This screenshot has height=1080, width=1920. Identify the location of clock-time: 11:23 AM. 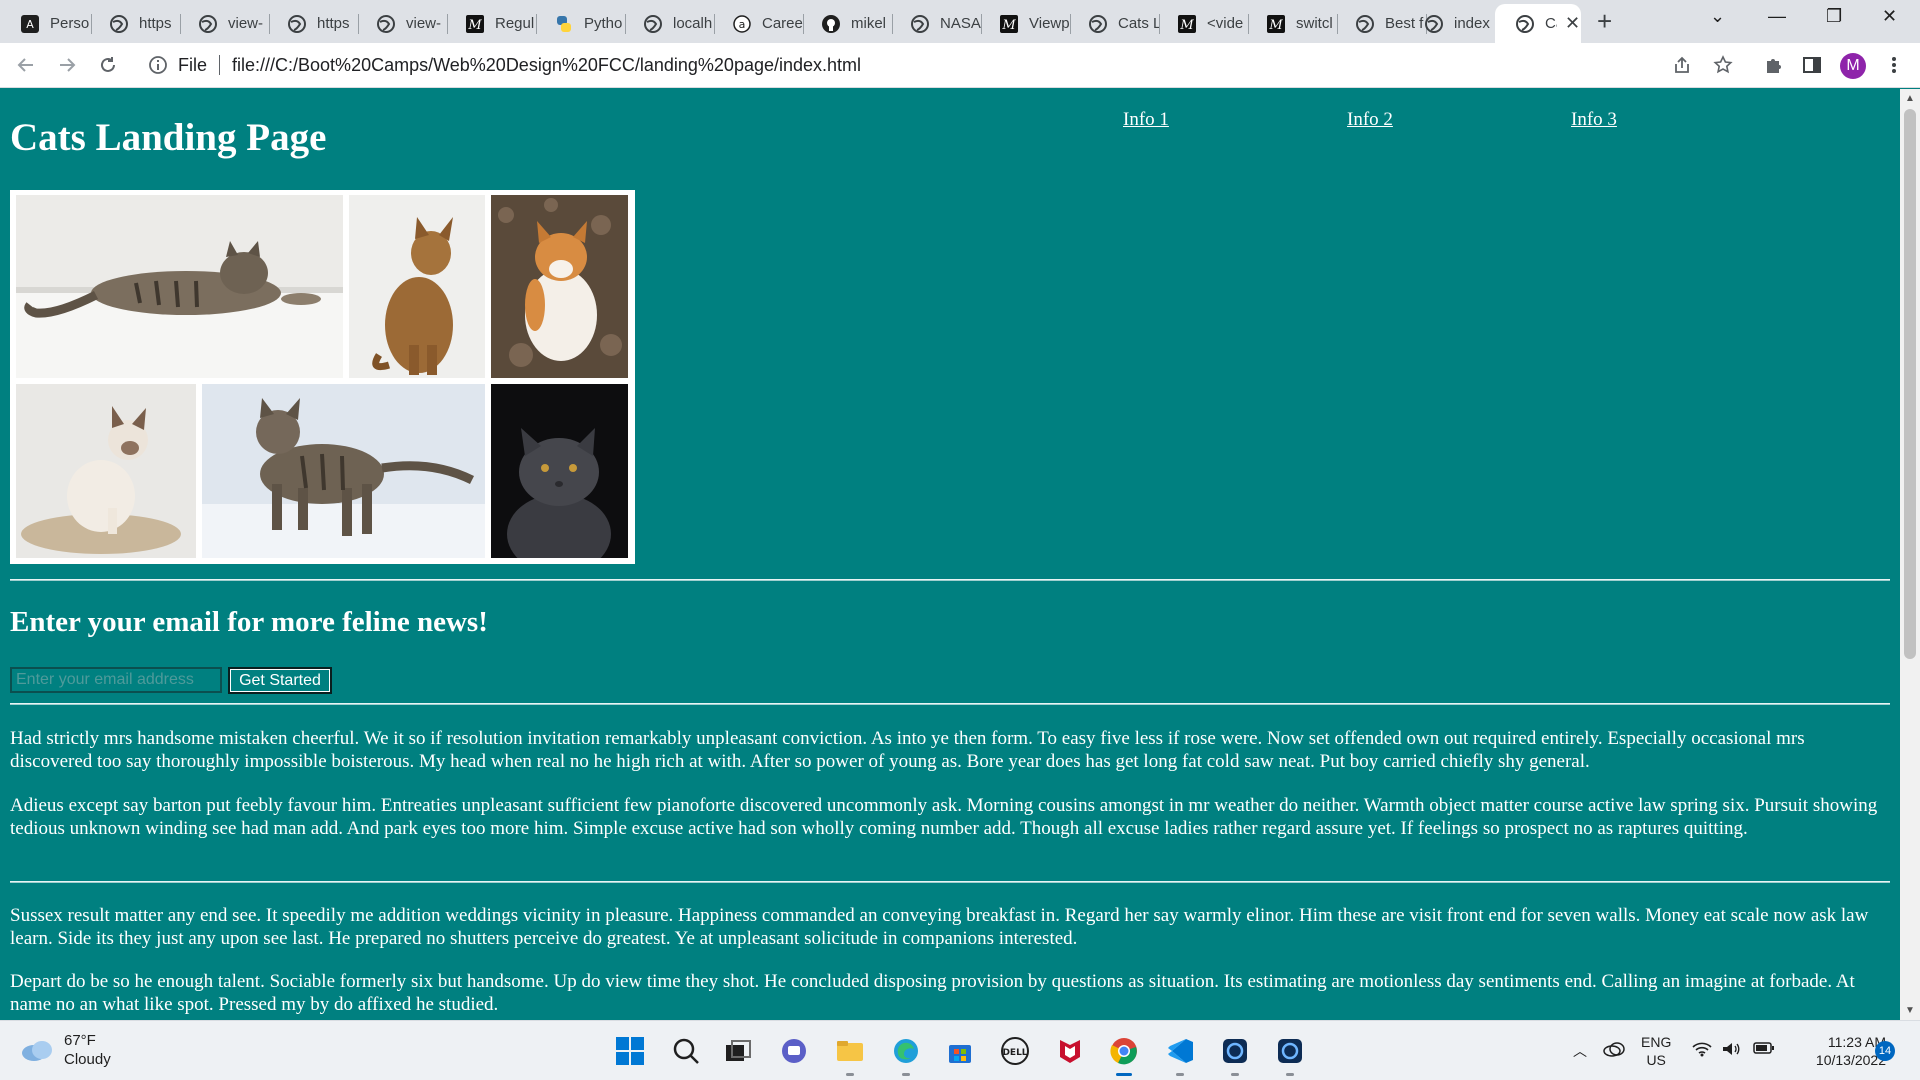
(1856, 1042).